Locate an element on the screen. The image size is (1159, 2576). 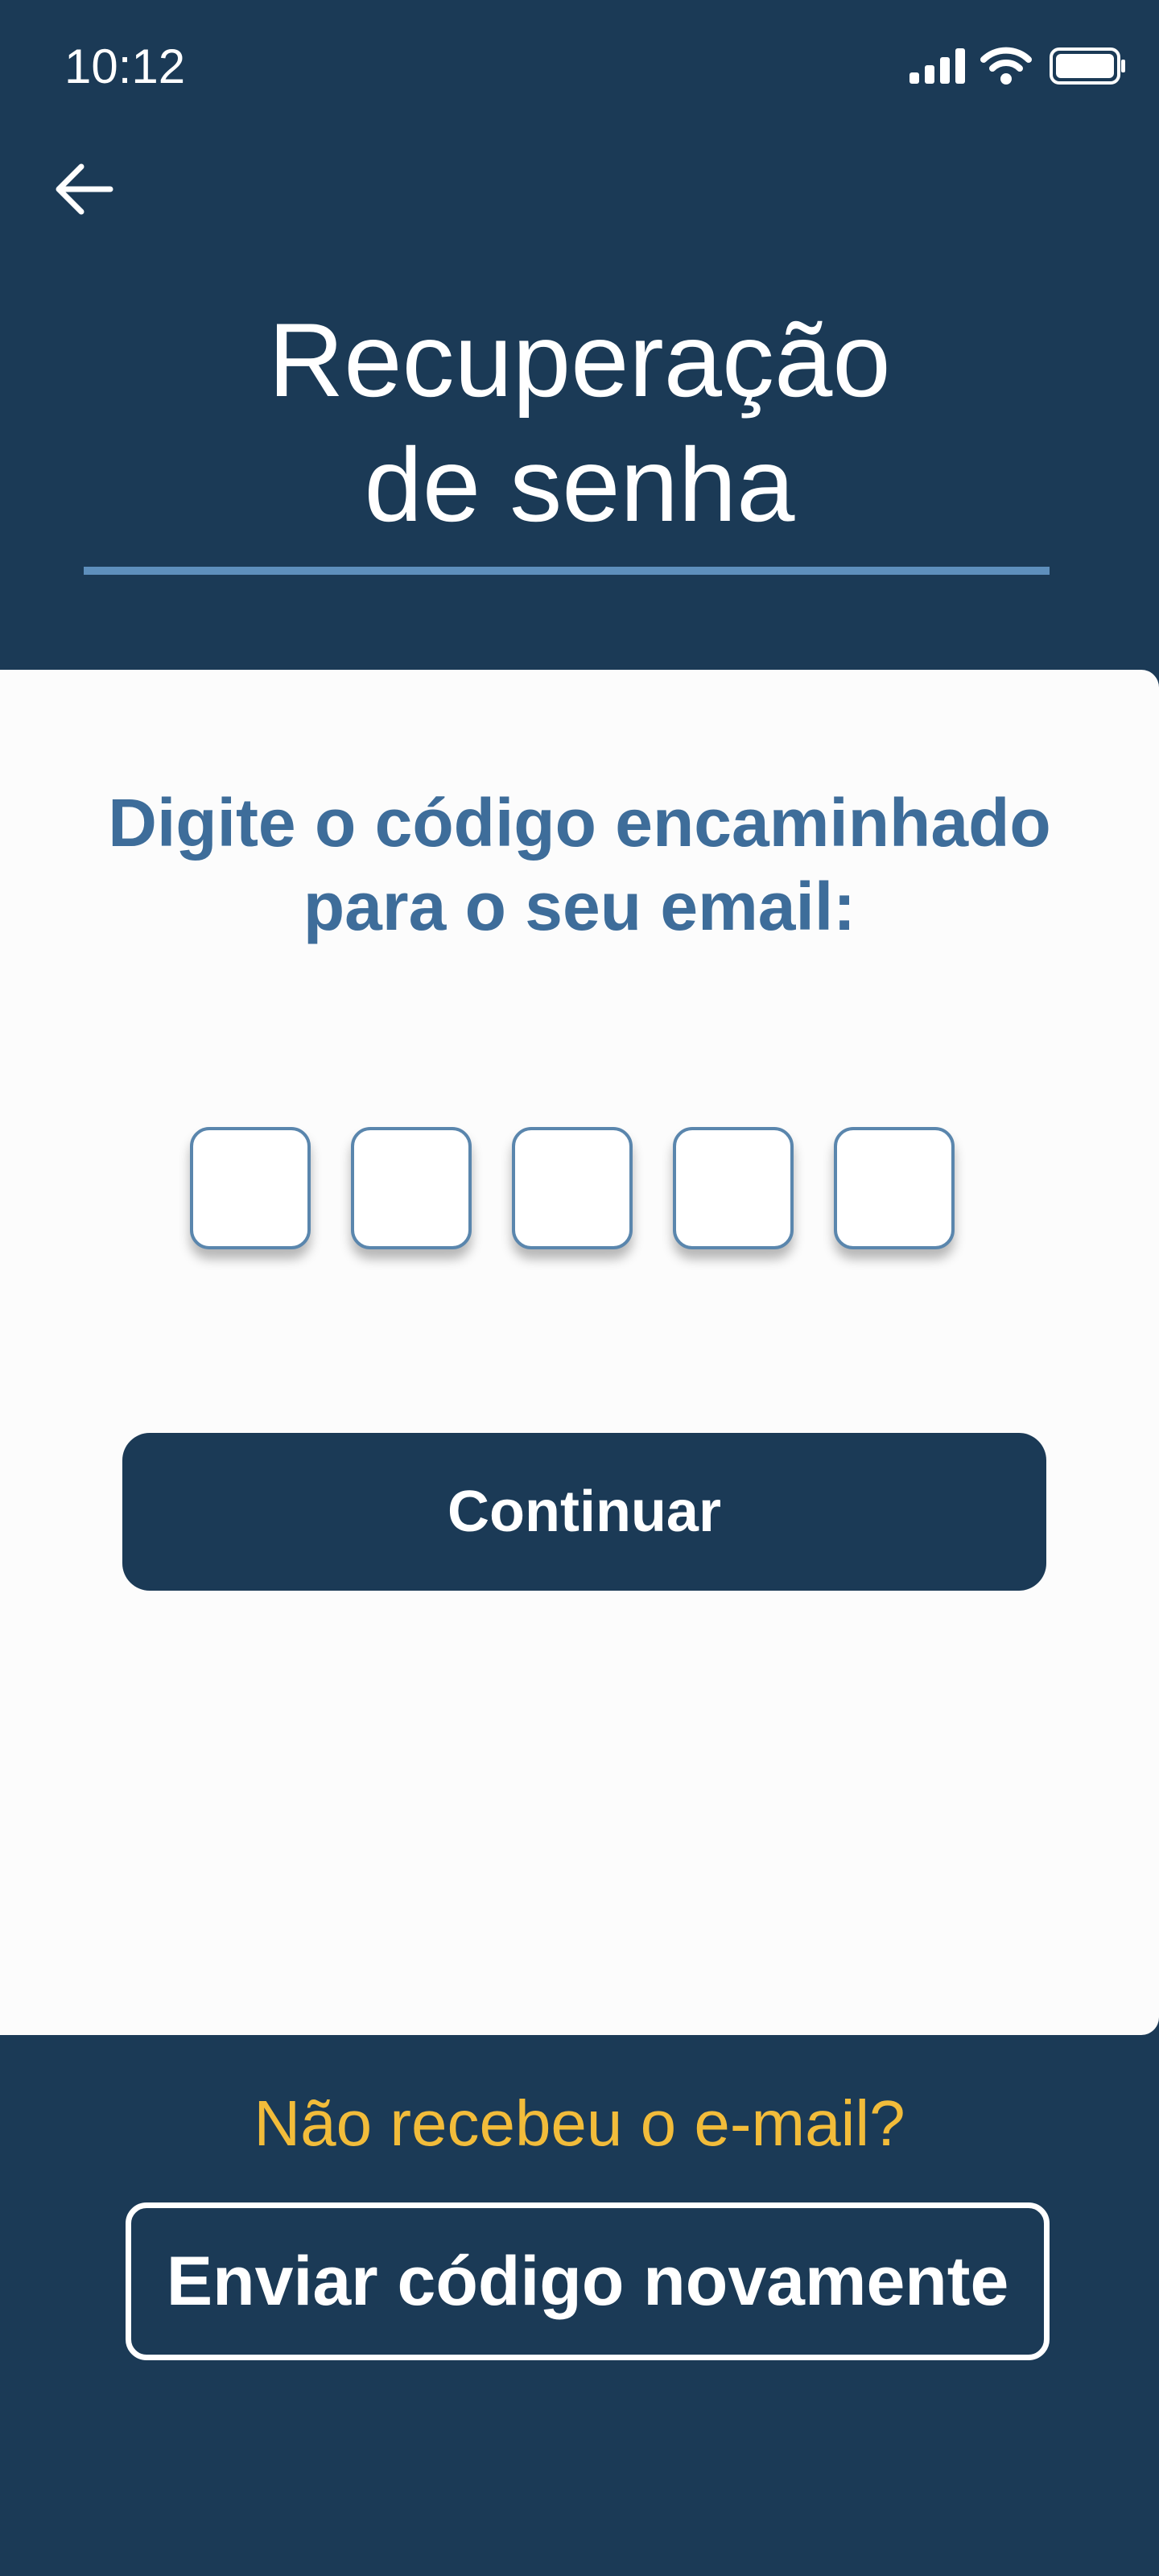
code-input-group is located at coordinates (572, 1188).